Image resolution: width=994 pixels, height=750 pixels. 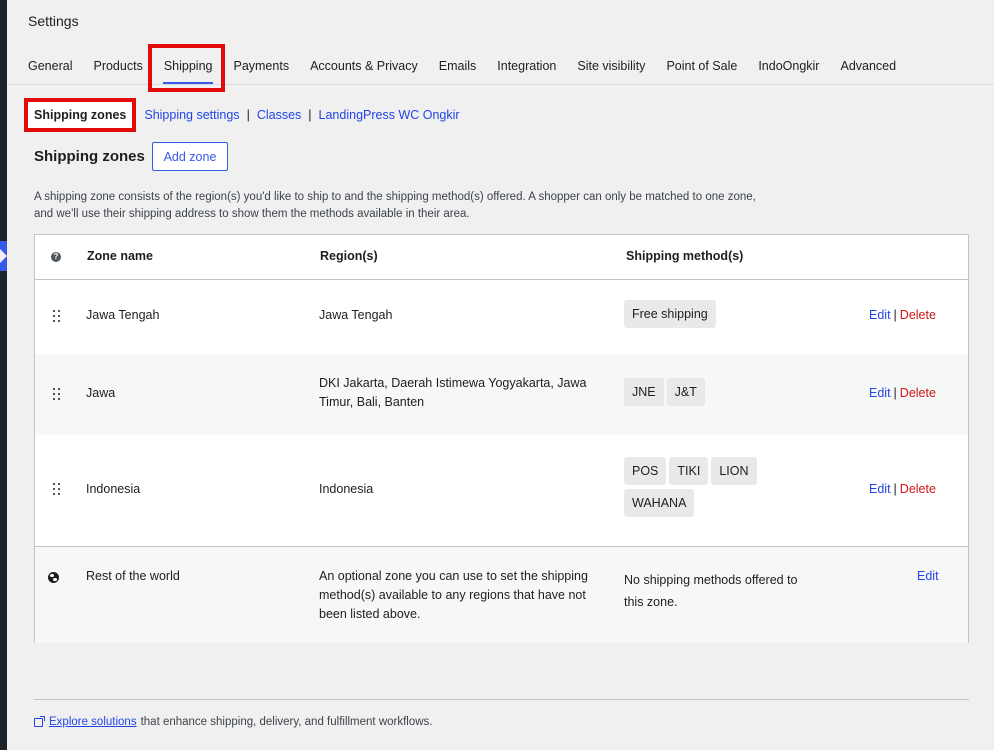 What do you see at coordinates (3, 256) in the screenshot?
I see `sidebar-arrow-icon` at bounding box center [3, 256].